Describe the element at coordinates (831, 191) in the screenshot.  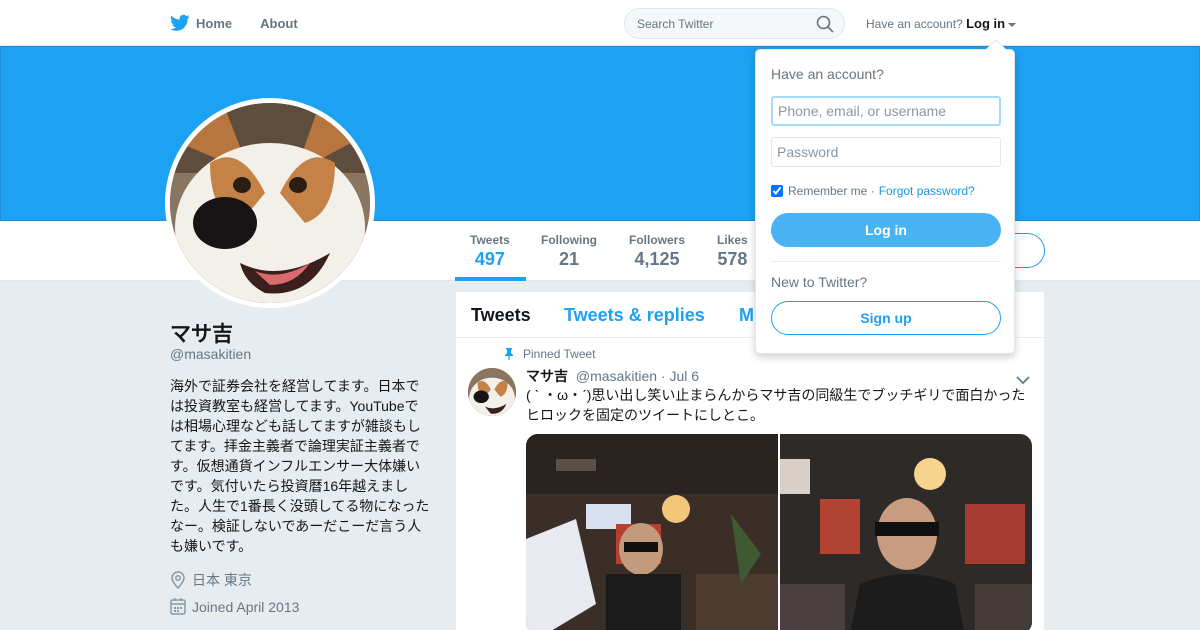
I see `remember-label: Remember me ·` at that location.